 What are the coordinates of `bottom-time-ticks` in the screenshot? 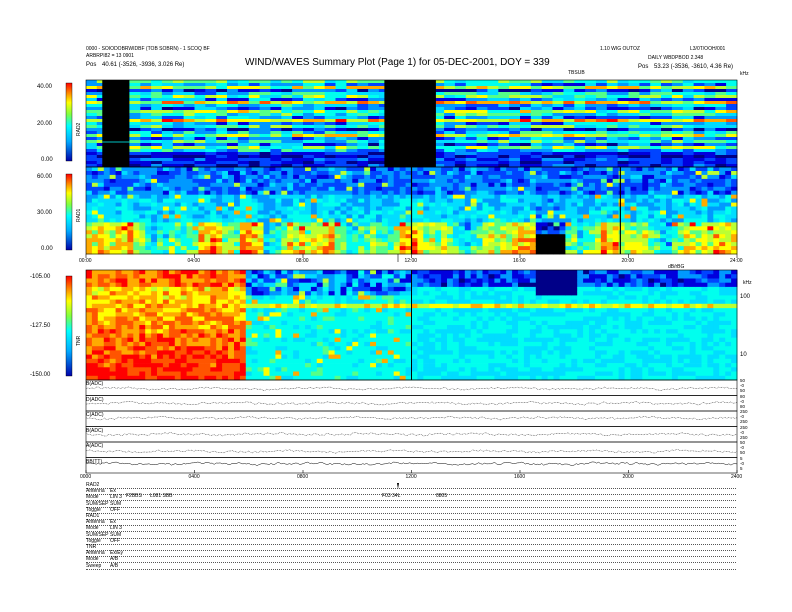 It's located at (411, 471).